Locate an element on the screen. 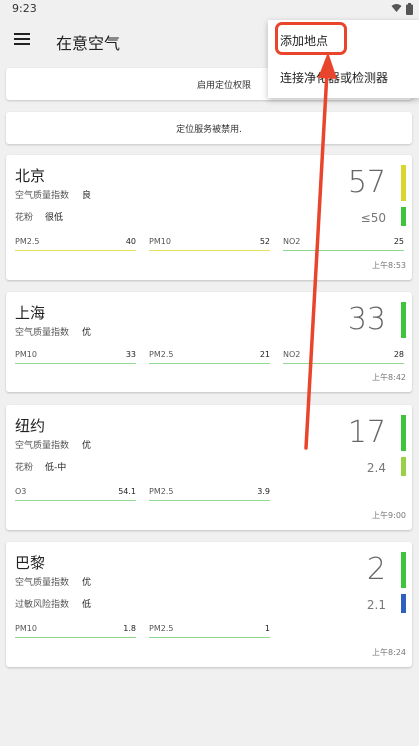 Image resolution: width=419 pixels, height=746 pixels. allergy-risk-bar is located at coordinates (403, 603).